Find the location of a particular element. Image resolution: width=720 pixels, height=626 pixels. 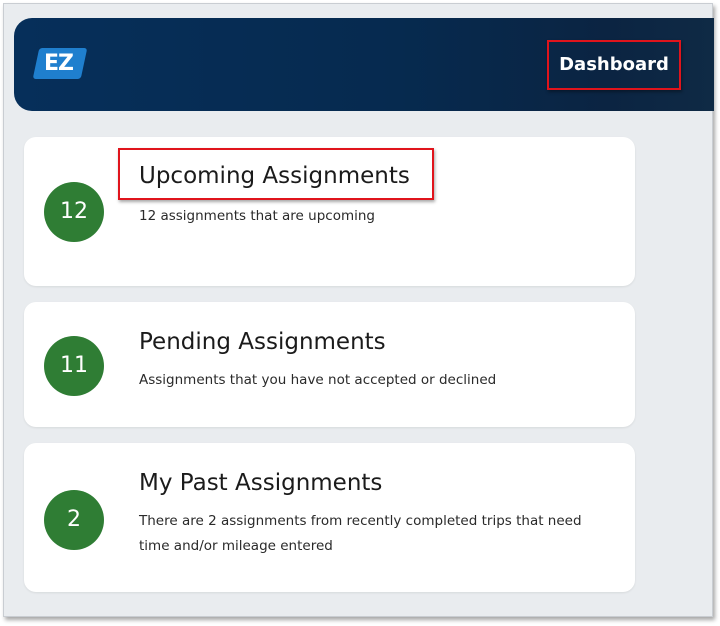

upcoming-count-badge: 12 is located at coordinates (74, 212).